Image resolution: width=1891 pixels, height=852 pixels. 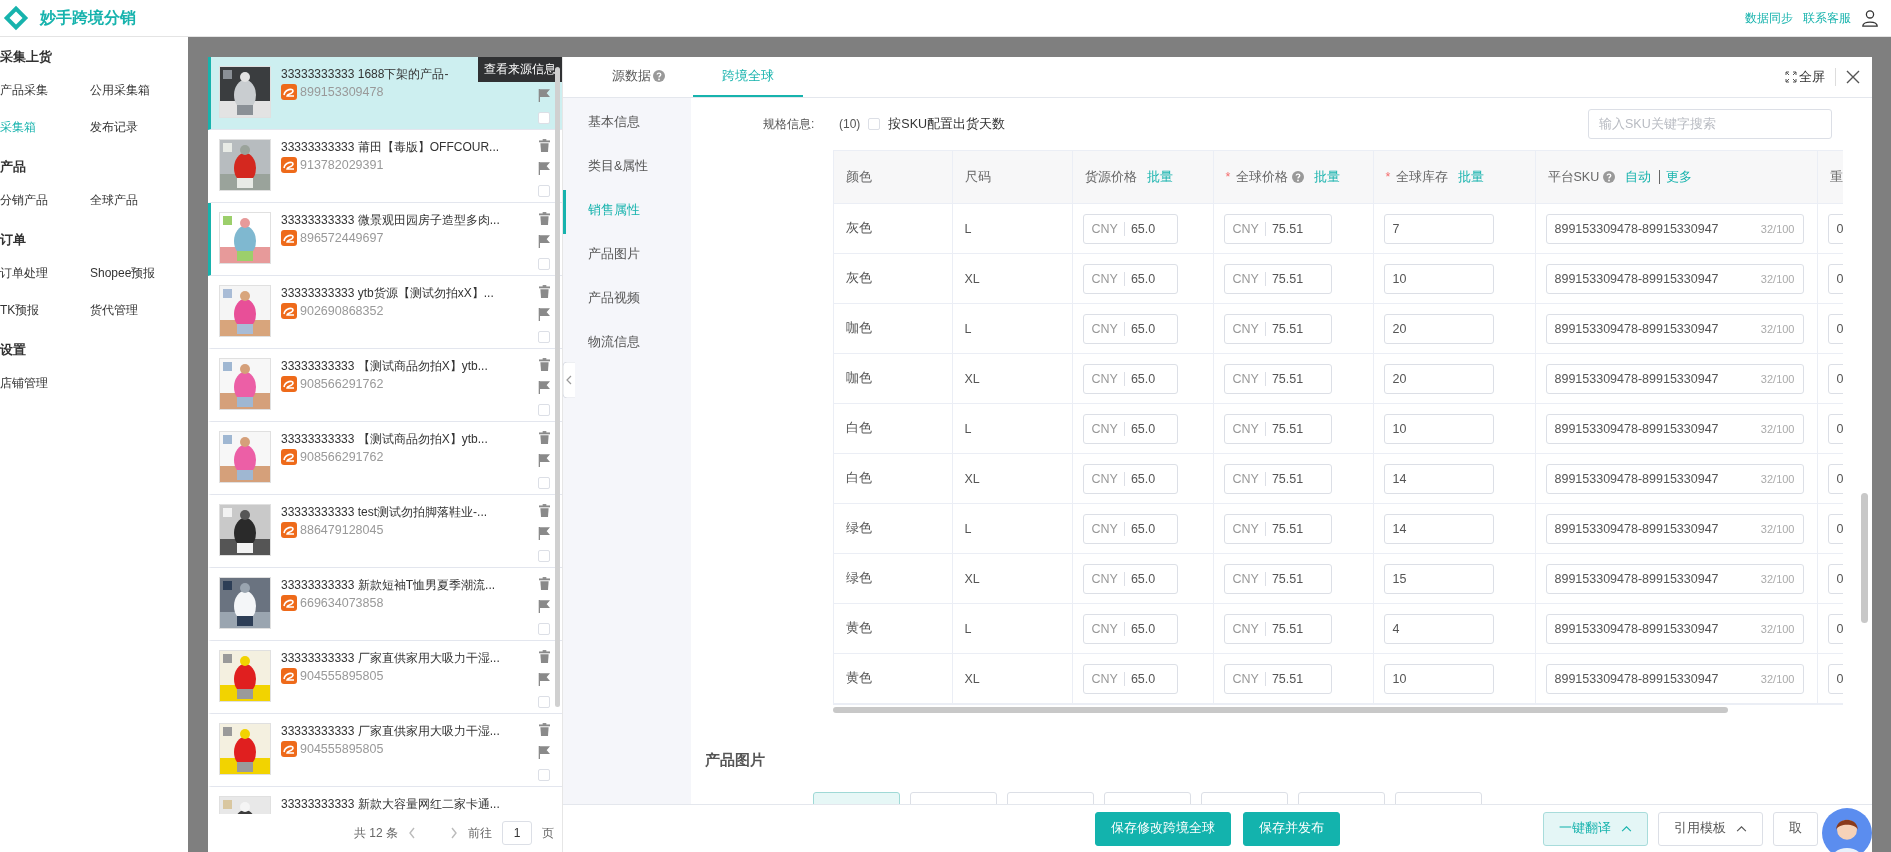 What do you see at coordinates (139, 284) in the screenshot?
I see `sidebar-item: Shopee预报` at bounding box center [139, 284].